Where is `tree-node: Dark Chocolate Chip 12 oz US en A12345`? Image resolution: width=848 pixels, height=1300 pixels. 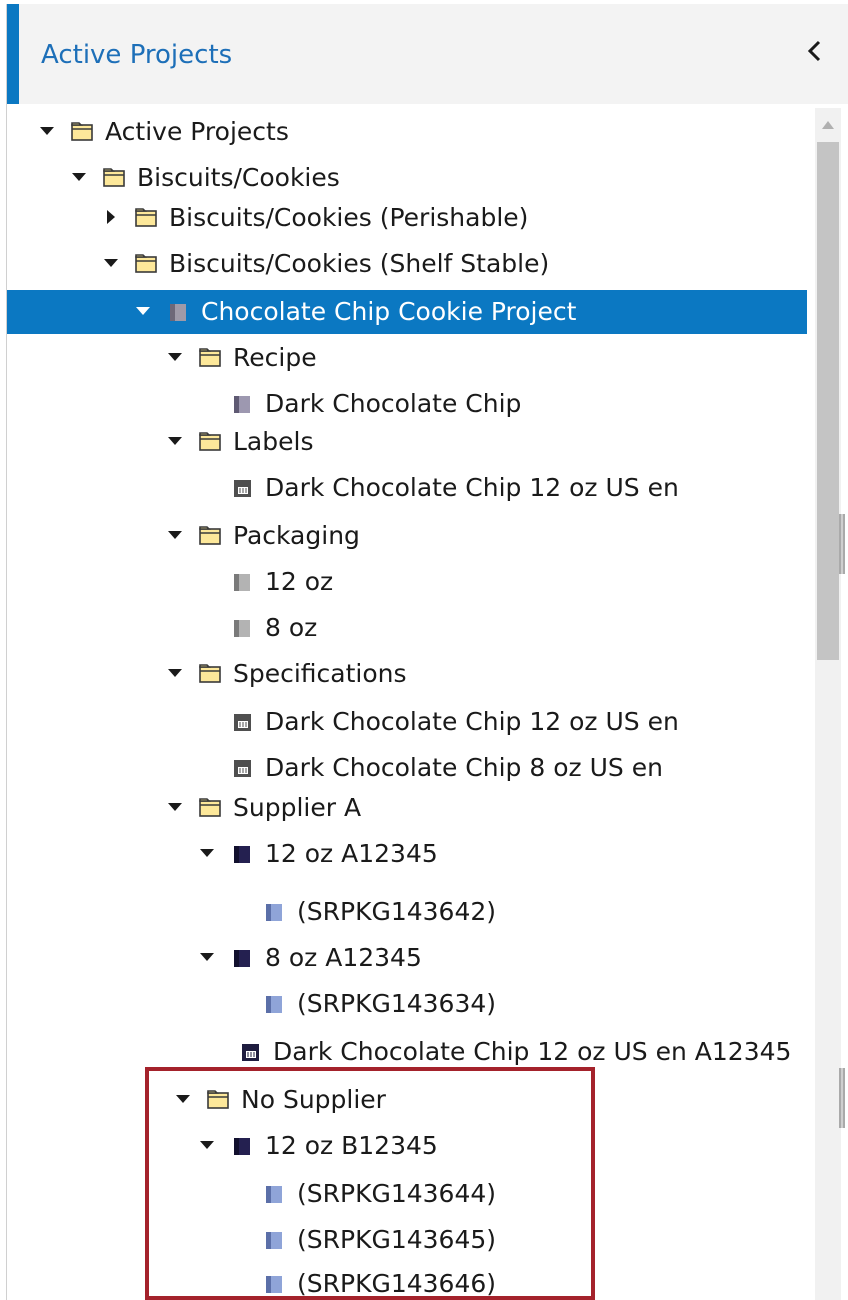 tree-node: Dark Chocolate Chip 12 oz US en A12345 is located at coordinates (407, 1052).